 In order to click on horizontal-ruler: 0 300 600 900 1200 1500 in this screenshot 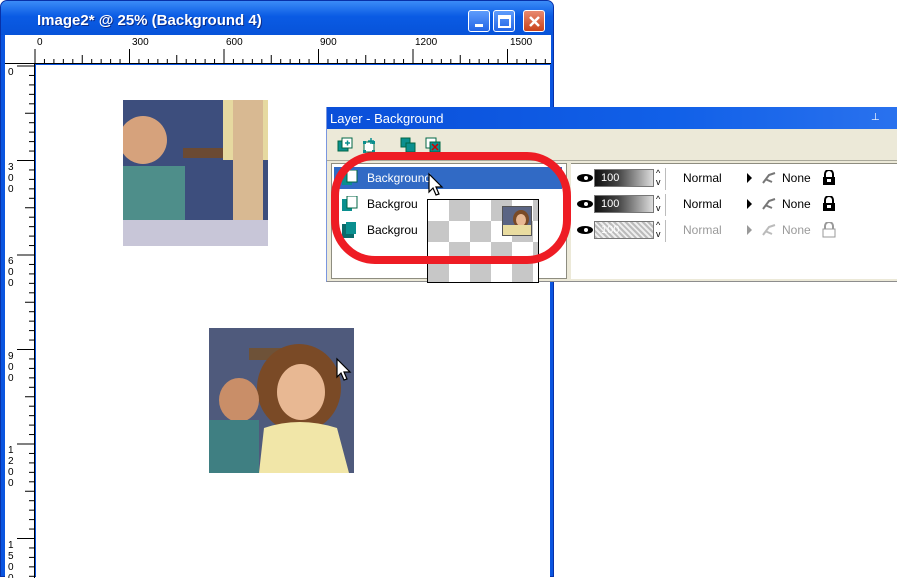, I will do `click(287, 49)`.